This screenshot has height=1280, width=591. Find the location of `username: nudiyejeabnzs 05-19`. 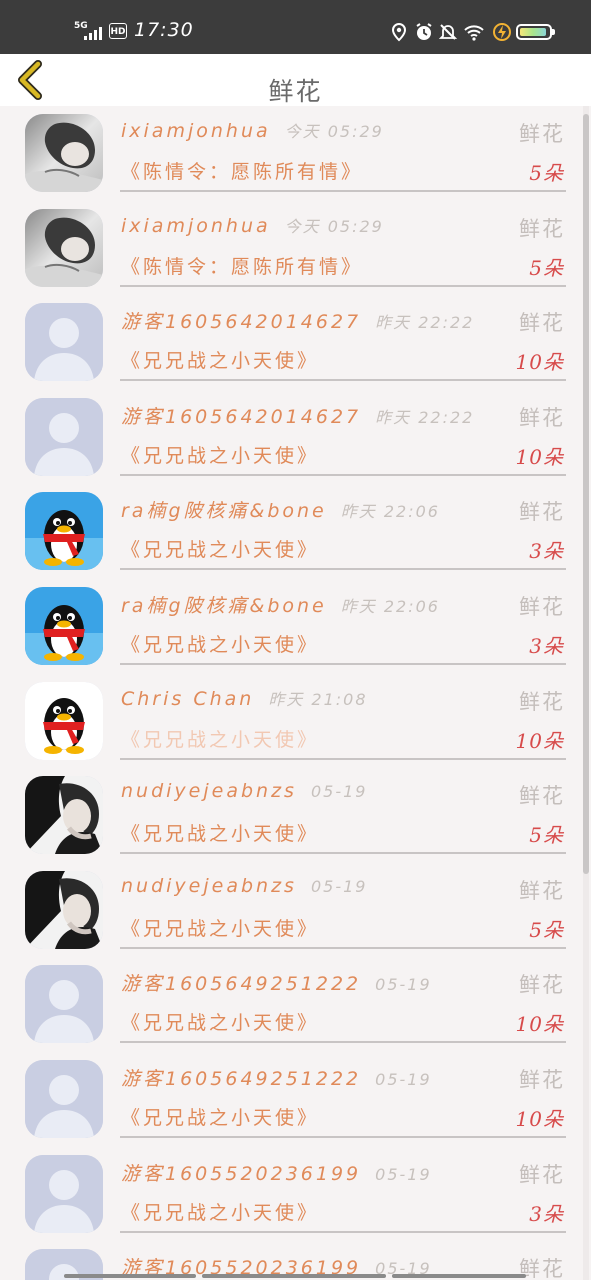

username: nudiyejeabnzs 05-19 is located at coordinates (244, 886).